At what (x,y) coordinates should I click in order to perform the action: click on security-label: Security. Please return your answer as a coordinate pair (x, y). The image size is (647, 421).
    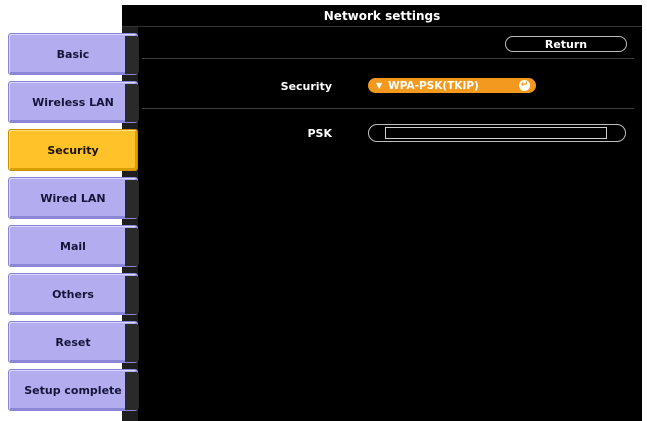
    Looking at the image, I should click on (306, 86).